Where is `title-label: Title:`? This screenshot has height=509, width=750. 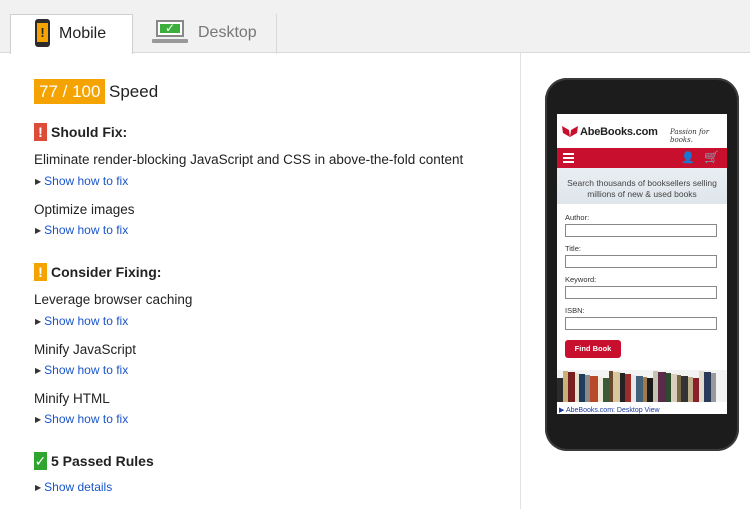
title-label: Title: is located at coordinates (573, 248).